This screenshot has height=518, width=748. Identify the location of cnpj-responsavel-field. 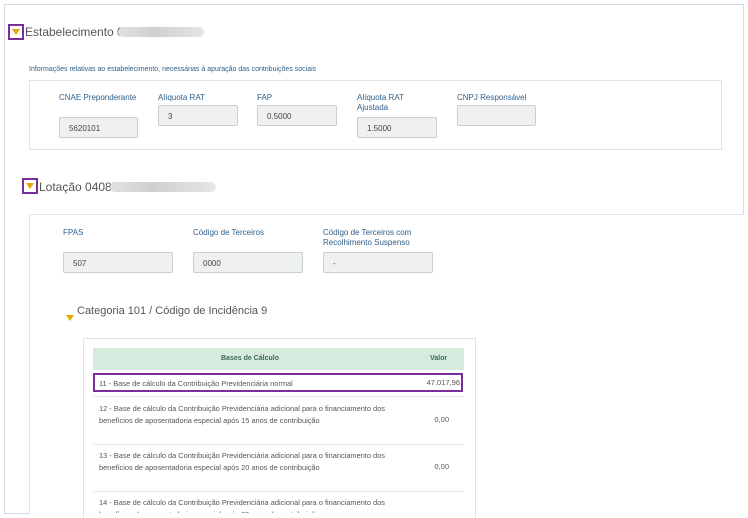
(496, 115).